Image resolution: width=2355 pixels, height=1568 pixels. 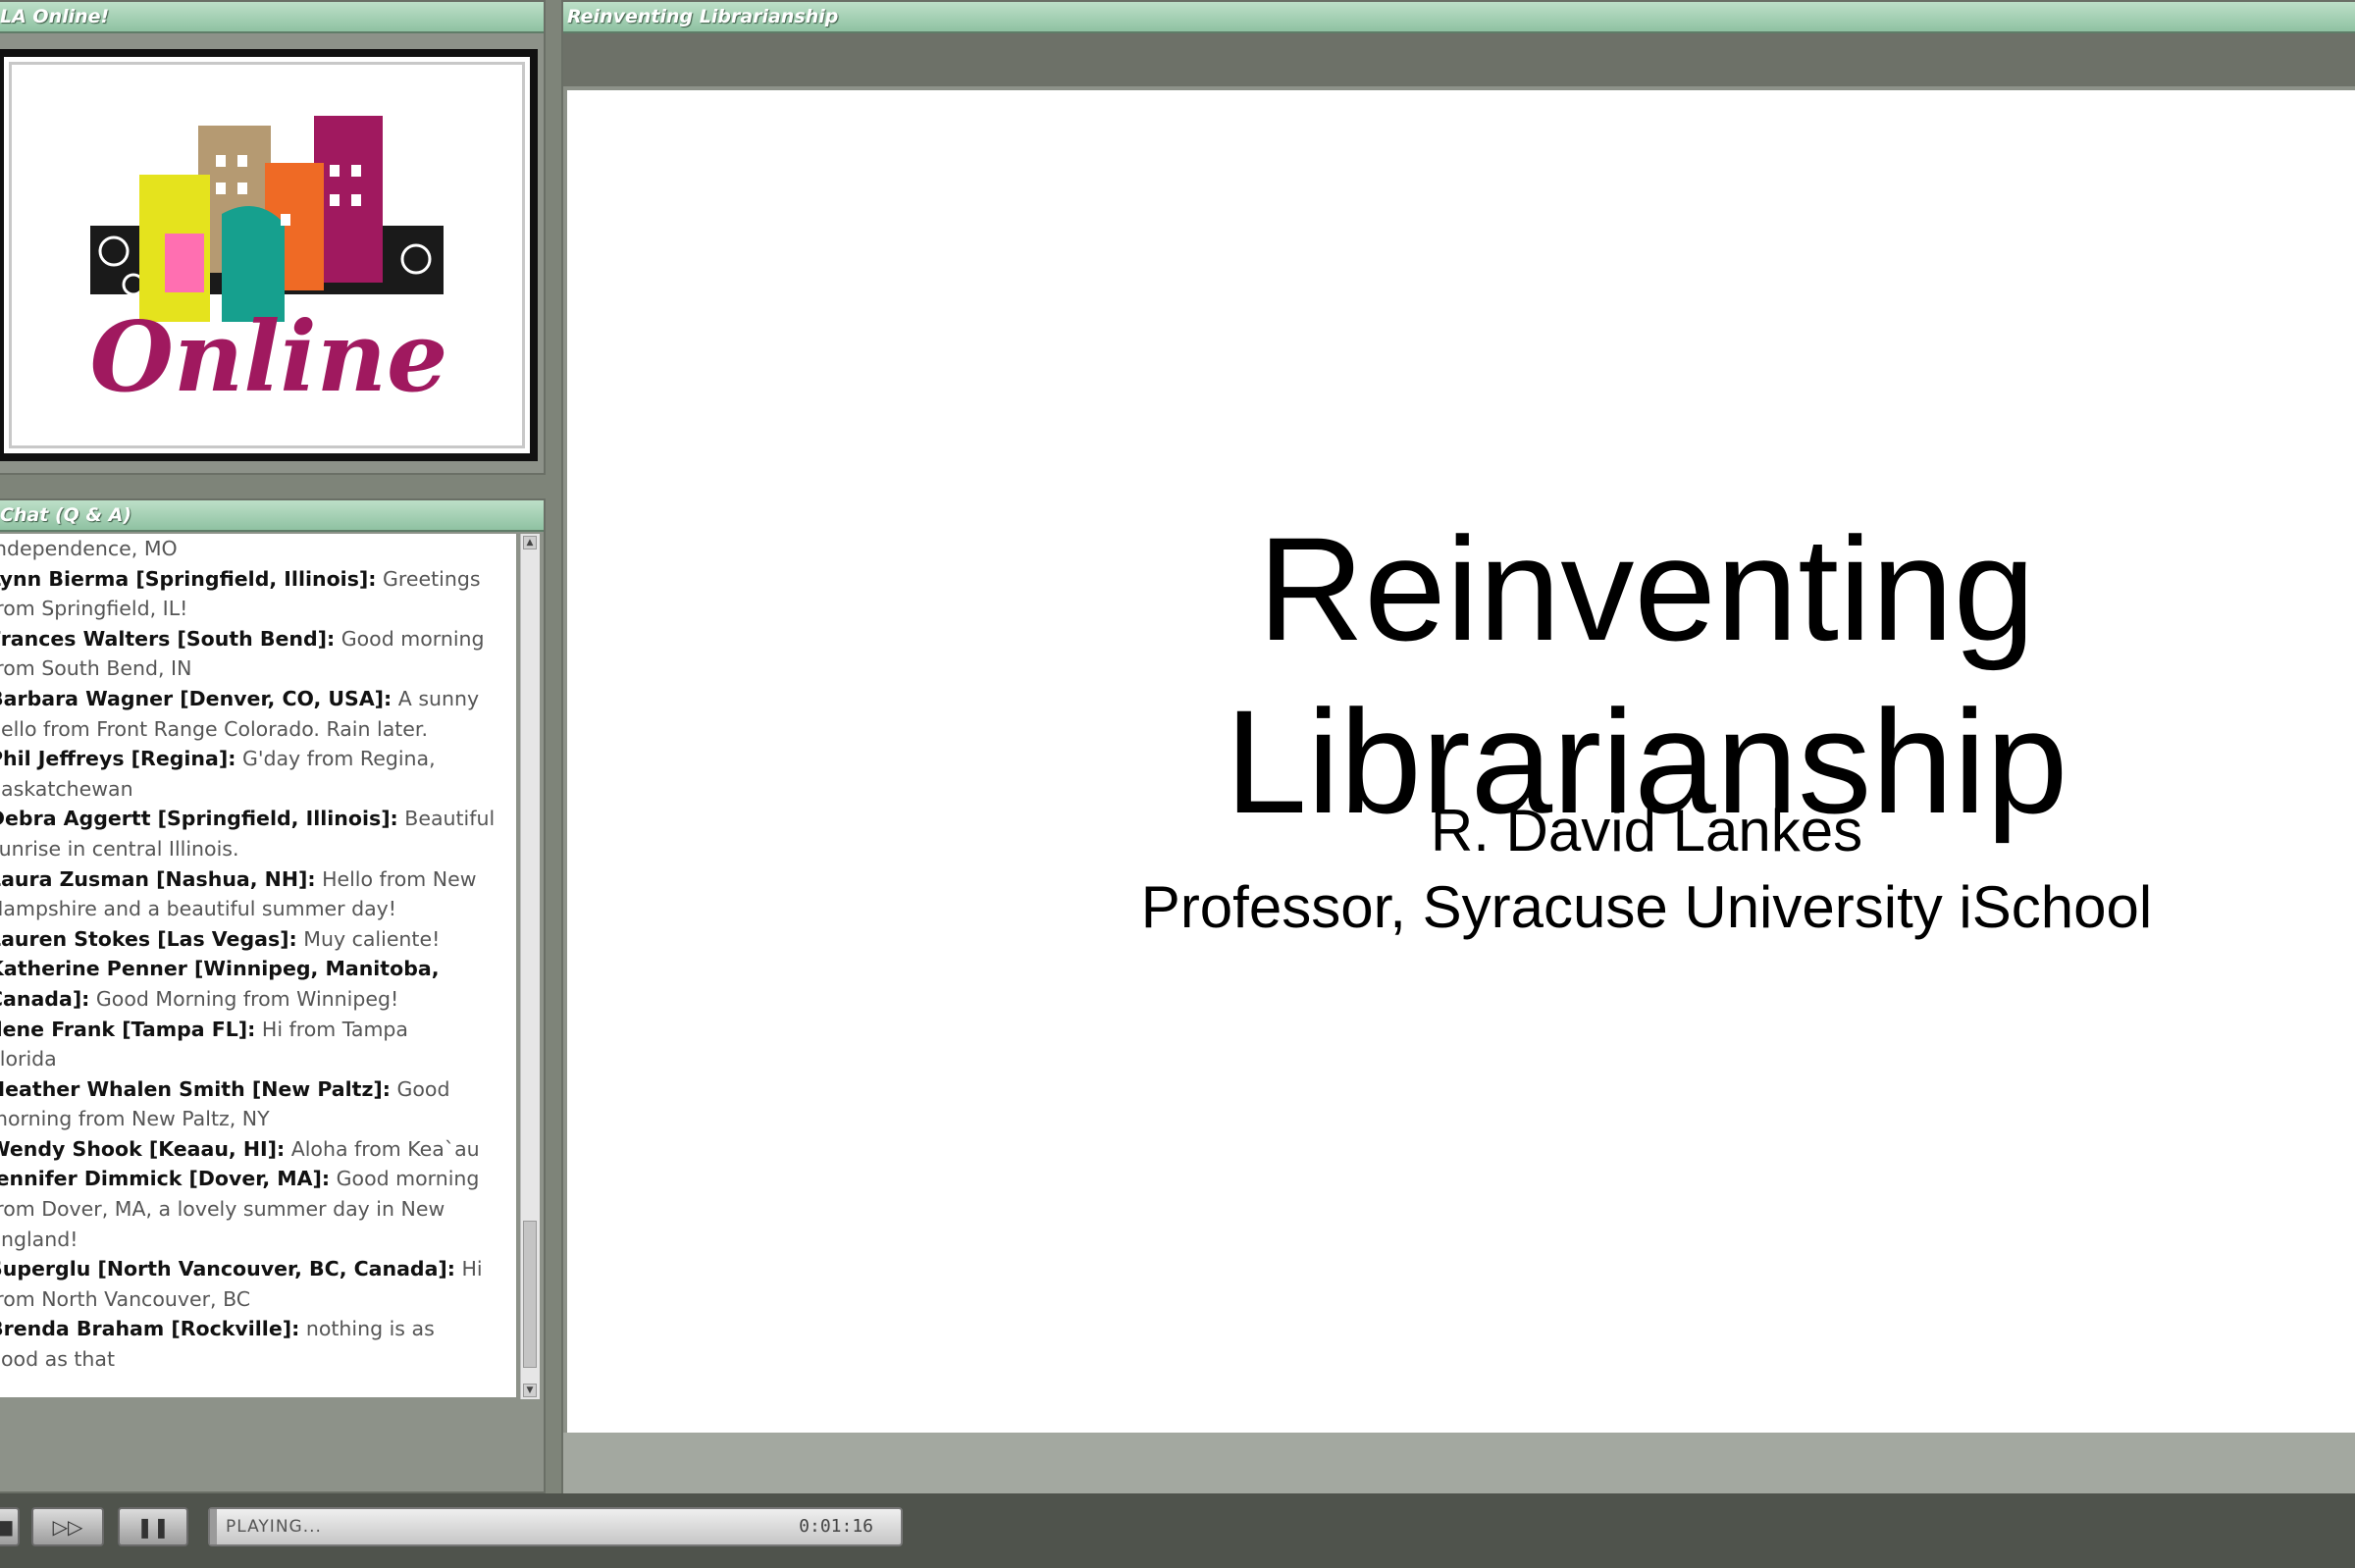 What do you see at coordinates (28, 1059) in the screenshot?
I see `chat-text: Florida` at bounding box center [28, 1059].